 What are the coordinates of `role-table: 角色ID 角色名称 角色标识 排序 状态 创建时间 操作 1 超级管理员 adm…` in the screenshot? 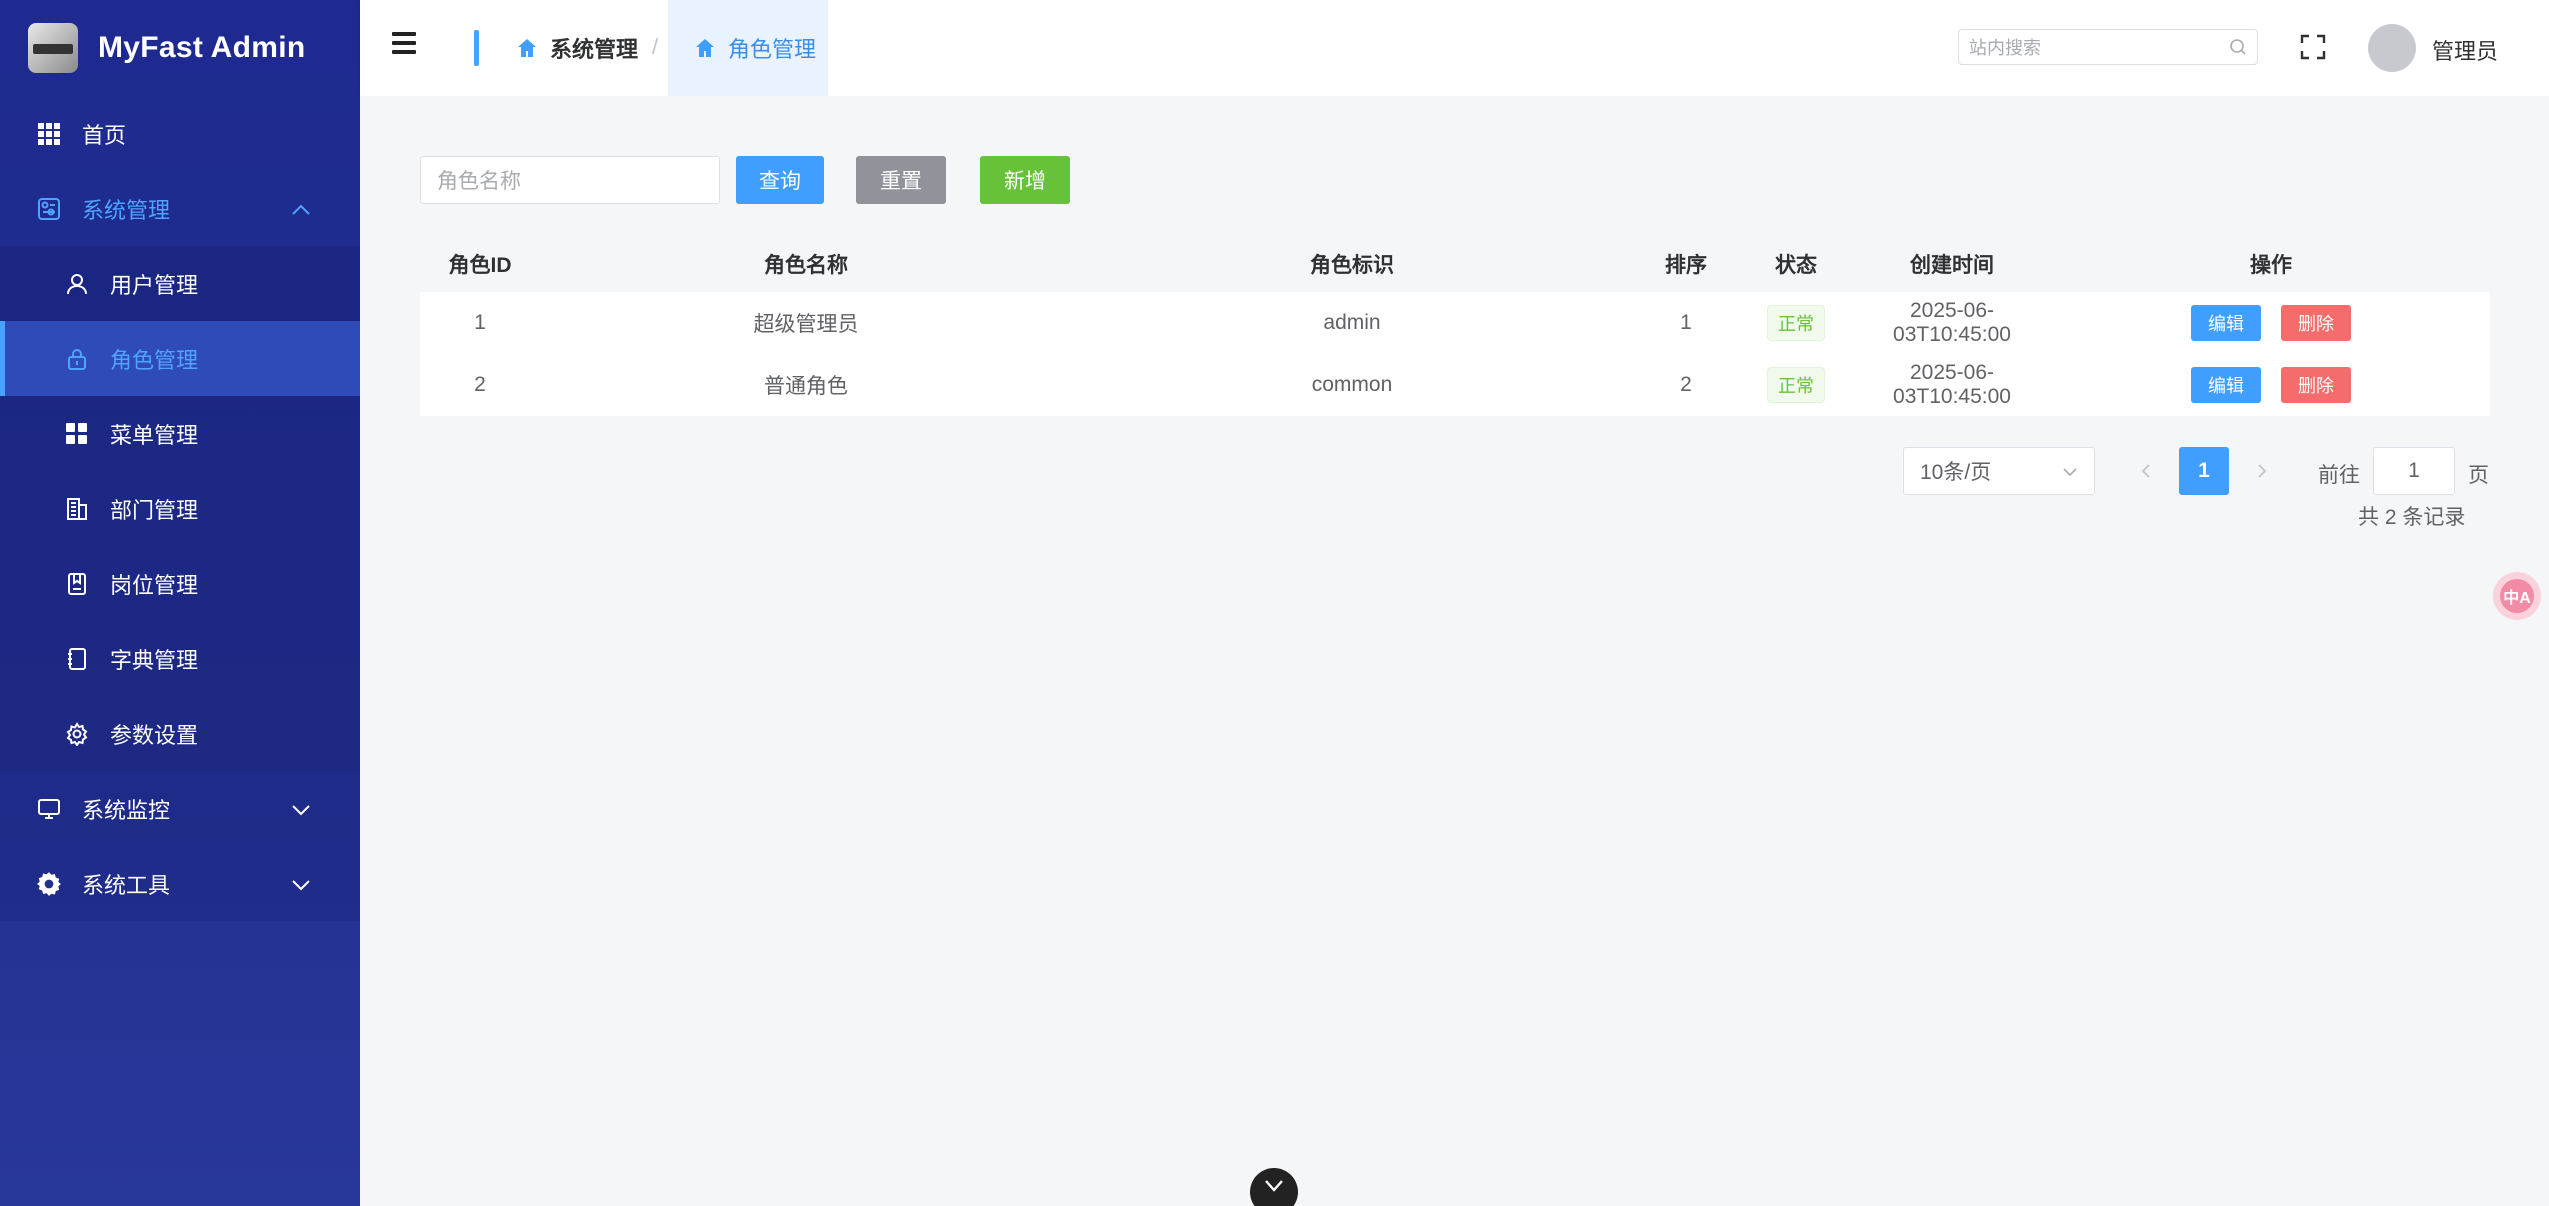 It's located at (1455, 326).